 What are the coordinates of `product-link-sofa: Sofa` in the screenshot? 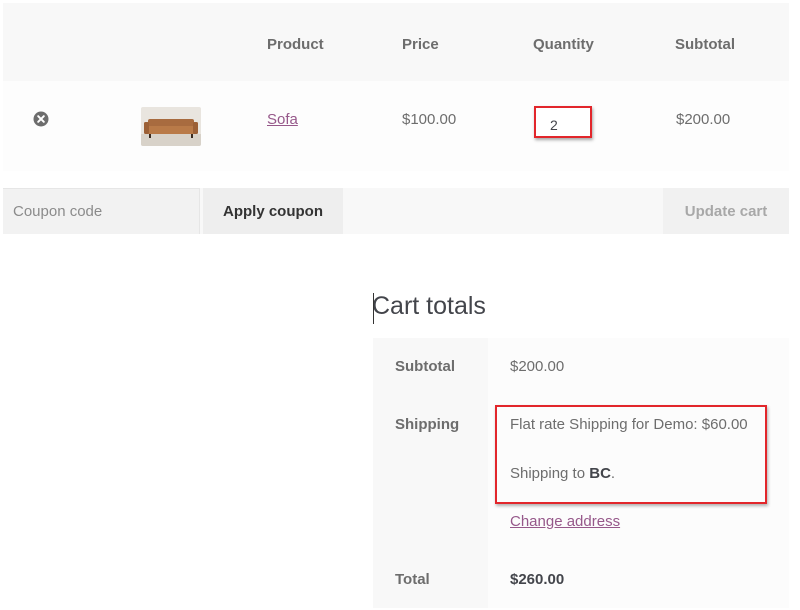 It's located at (282, 119).